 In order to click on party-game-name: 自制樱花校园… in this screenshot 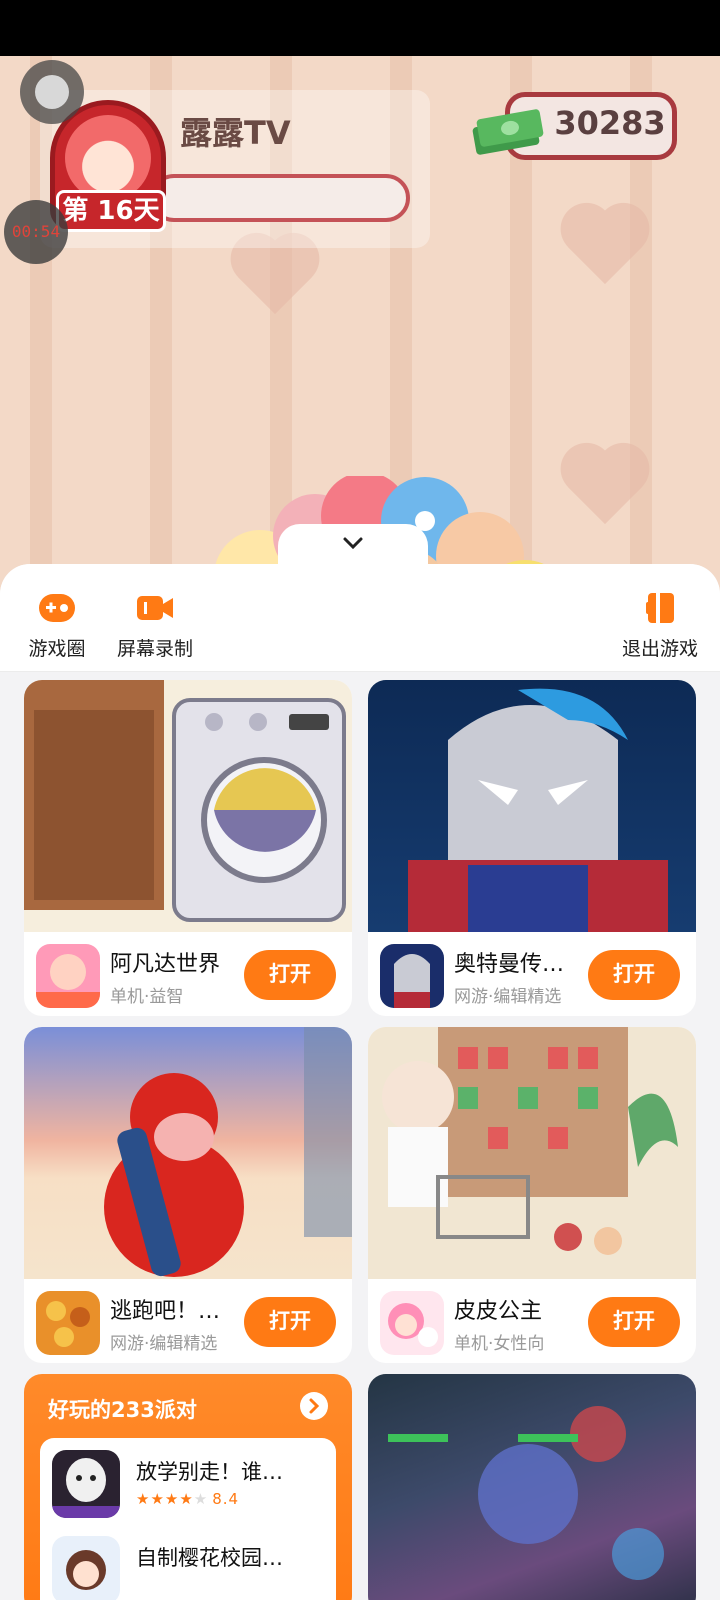, I will do `click(209, 1558)`.